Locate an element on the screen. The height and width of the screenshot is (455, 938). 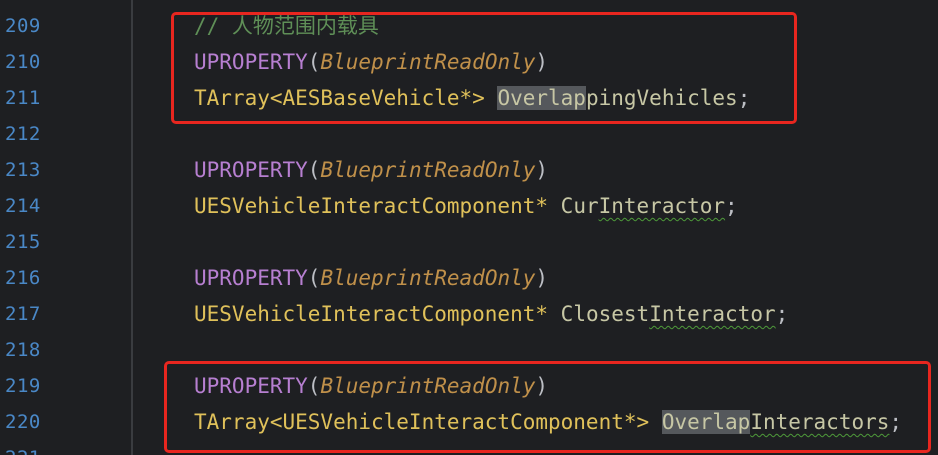
line-number: 209 is located at coordinates (23, 26).